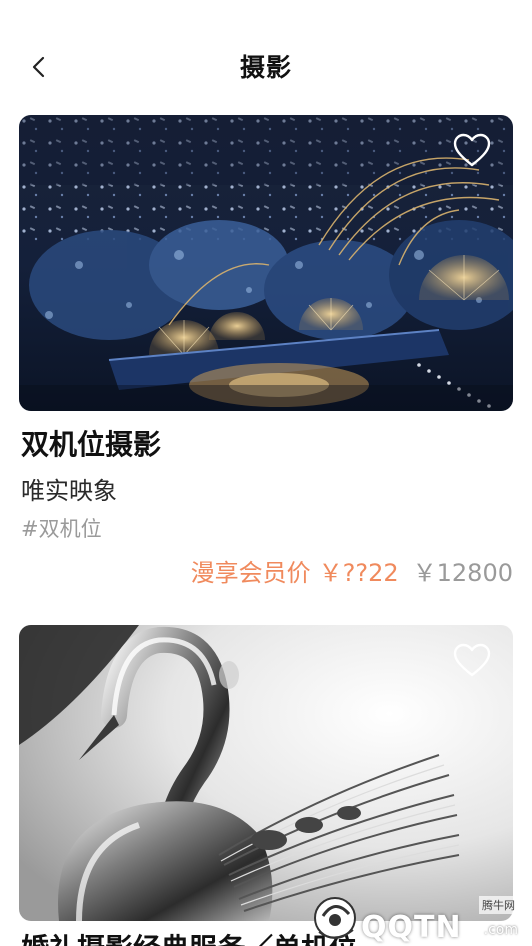 This screenshot has width=532, height=946. I want to click on original-price: ￥12800, so click(462, 573).